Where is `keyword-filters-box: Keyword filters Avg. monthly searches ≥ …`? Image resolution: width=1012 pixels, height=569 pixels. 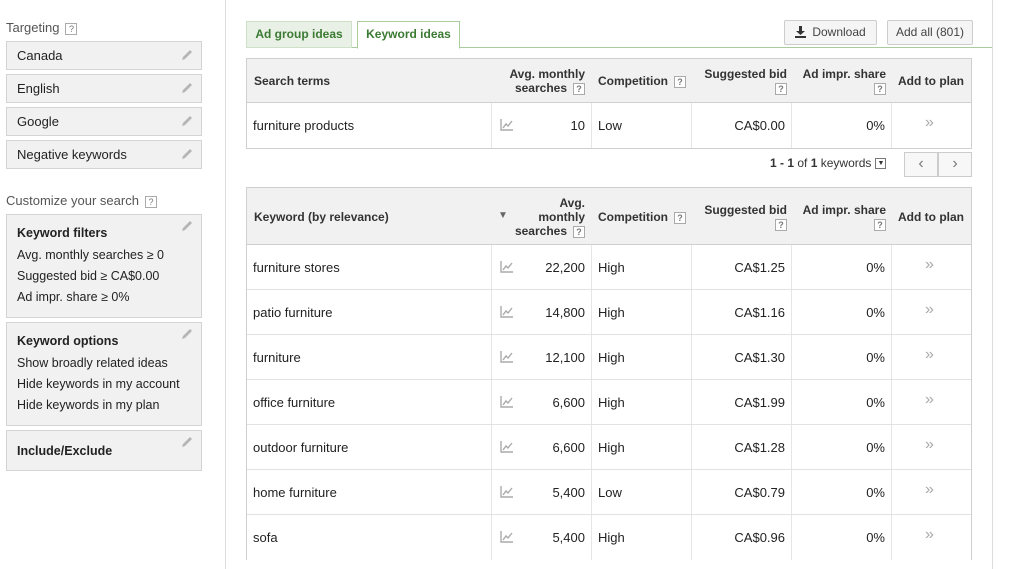
keyword-filters-box: Keyword filters Avg. monthly searches ≥ … is located at coordinates (104, 266).